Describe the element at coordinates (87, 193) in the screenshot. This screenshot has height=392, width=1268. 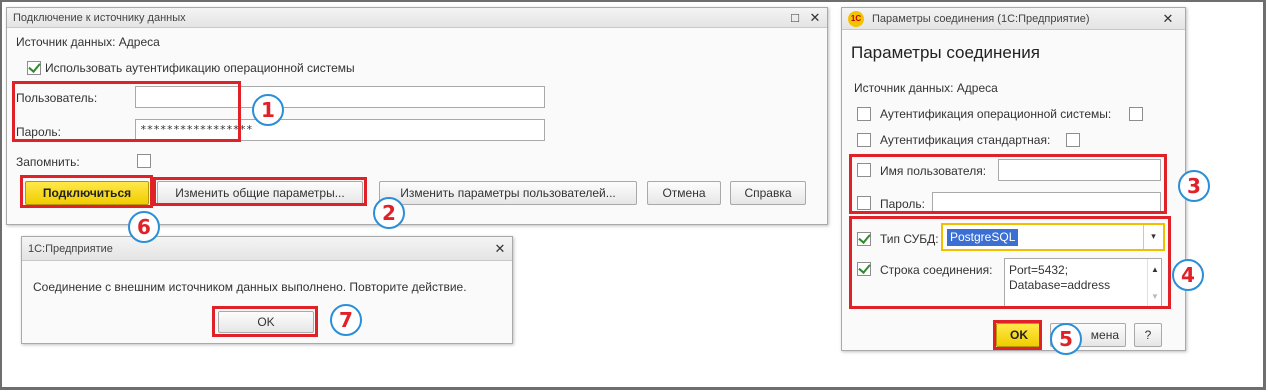
I see `connect-button: Подключиться` at that location.